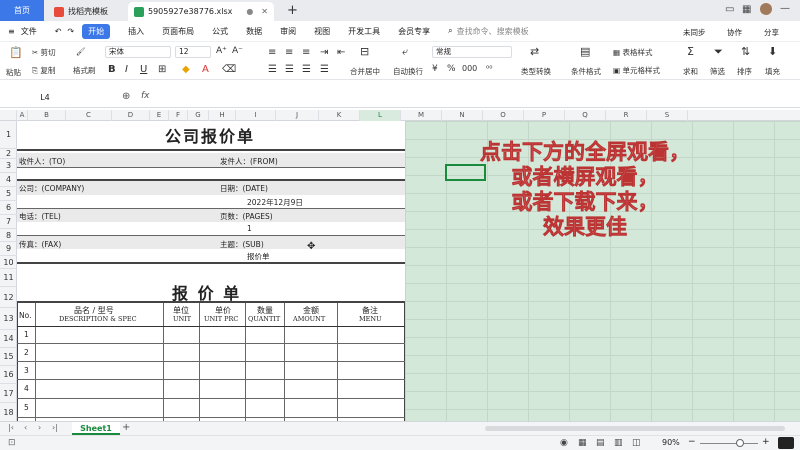 Image resolution: width=800 pixels, height=450 pixels. What do you see at coordinates (405, 52) in the screenshot?
I see `wrap-icon: ⤶` at bounding box center [405, 52].